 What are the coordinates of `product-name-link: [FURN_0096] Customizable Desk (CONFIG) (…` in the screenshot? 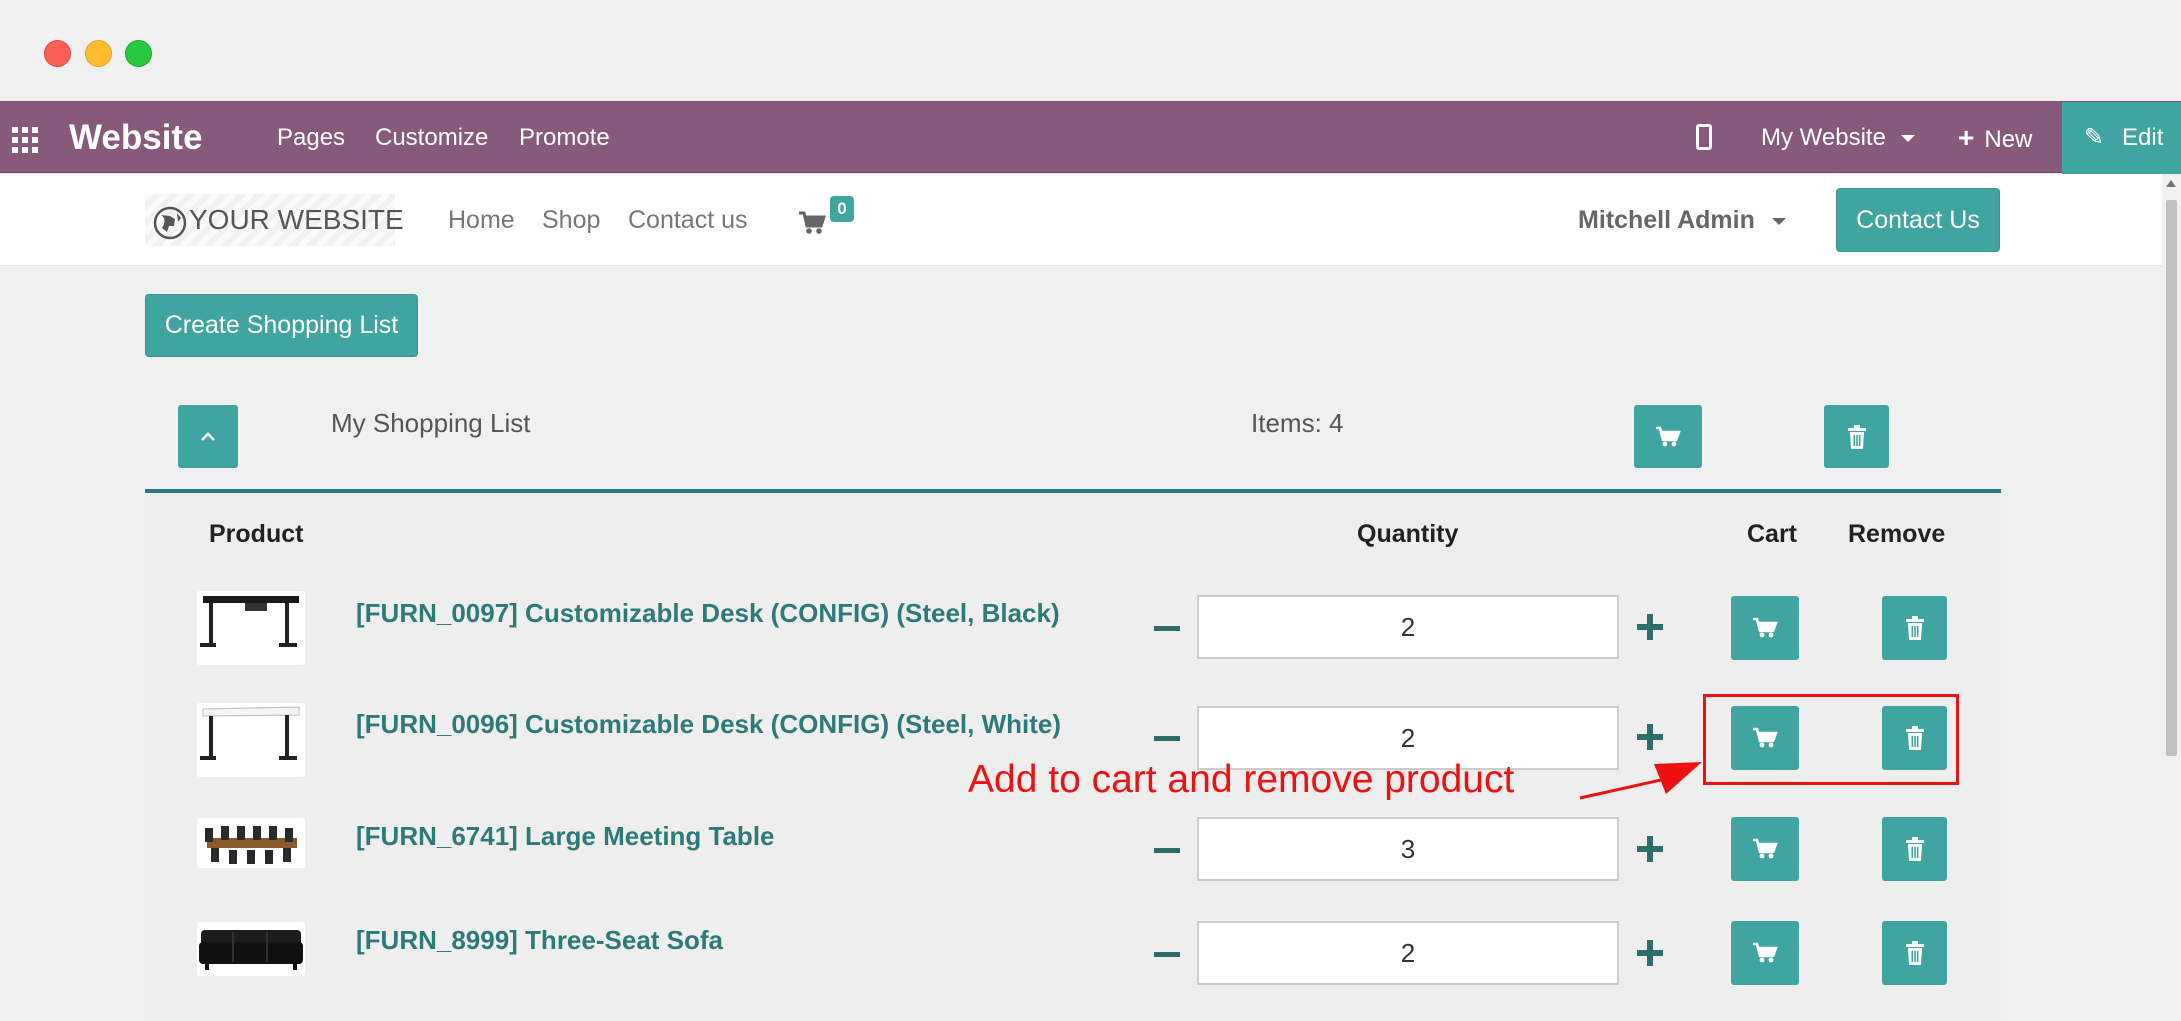 It's located at (708, 724).